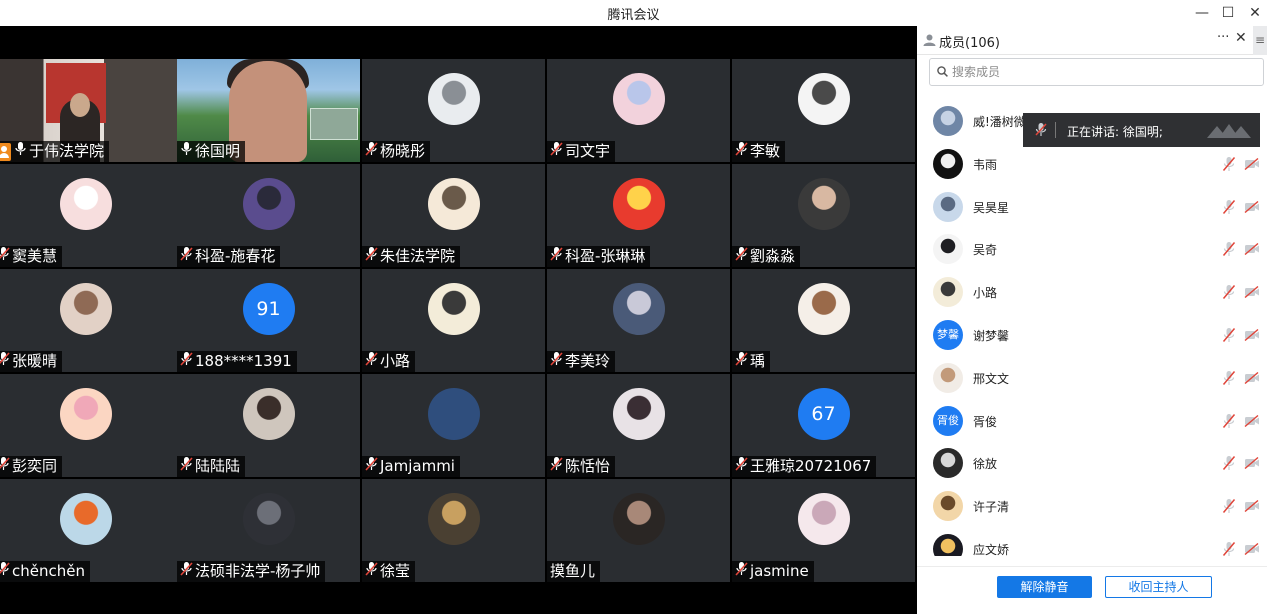 Image resolution: width=1267 pixels, height=614 pixels. What do you see at coordinates (766, 256) in the screenshot?
I see `participant-name-tag: 劉淼淼` at bounding box center [766, 256].